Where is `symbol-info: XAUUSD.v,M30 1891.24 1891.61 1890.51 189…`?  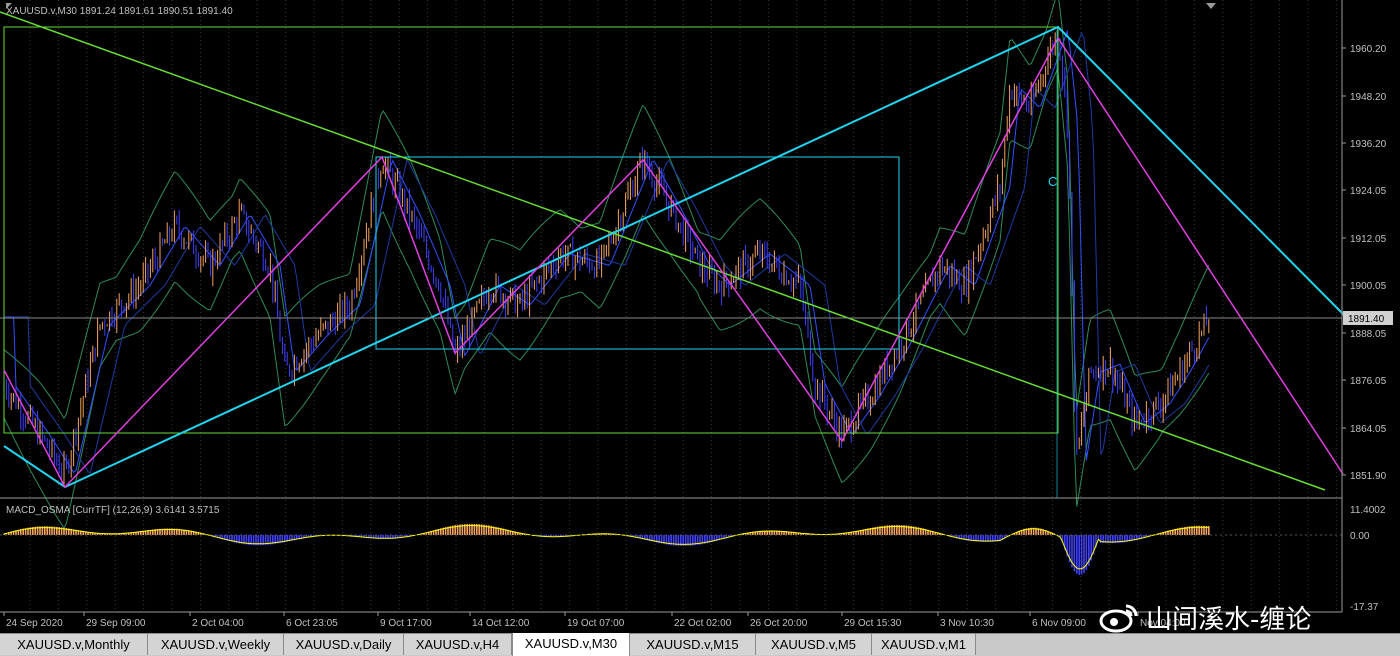
symbol-info: XAUUSD.v,M30 1891.24 1891.61 1890.51 189… is located at coordinates (119, 11).